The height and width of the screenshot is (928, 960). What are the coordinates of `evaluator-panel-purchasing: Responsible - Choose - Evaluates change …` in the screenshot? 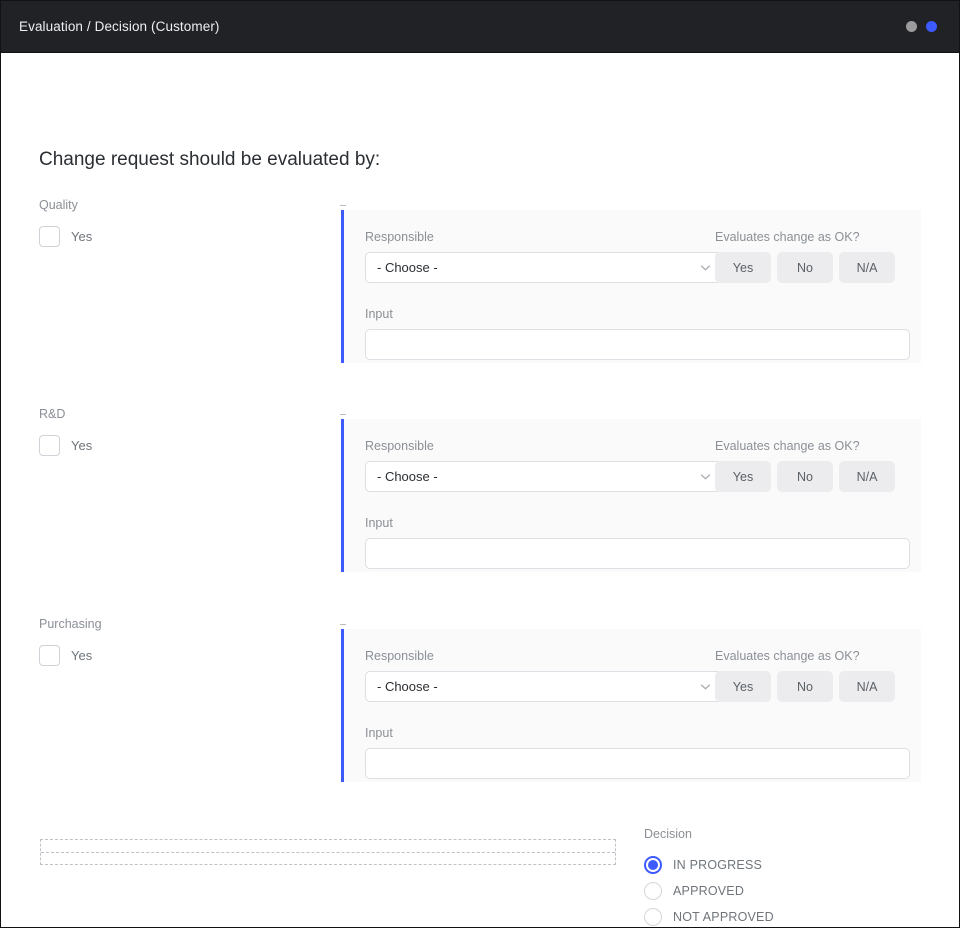 It's located at (631, 705).